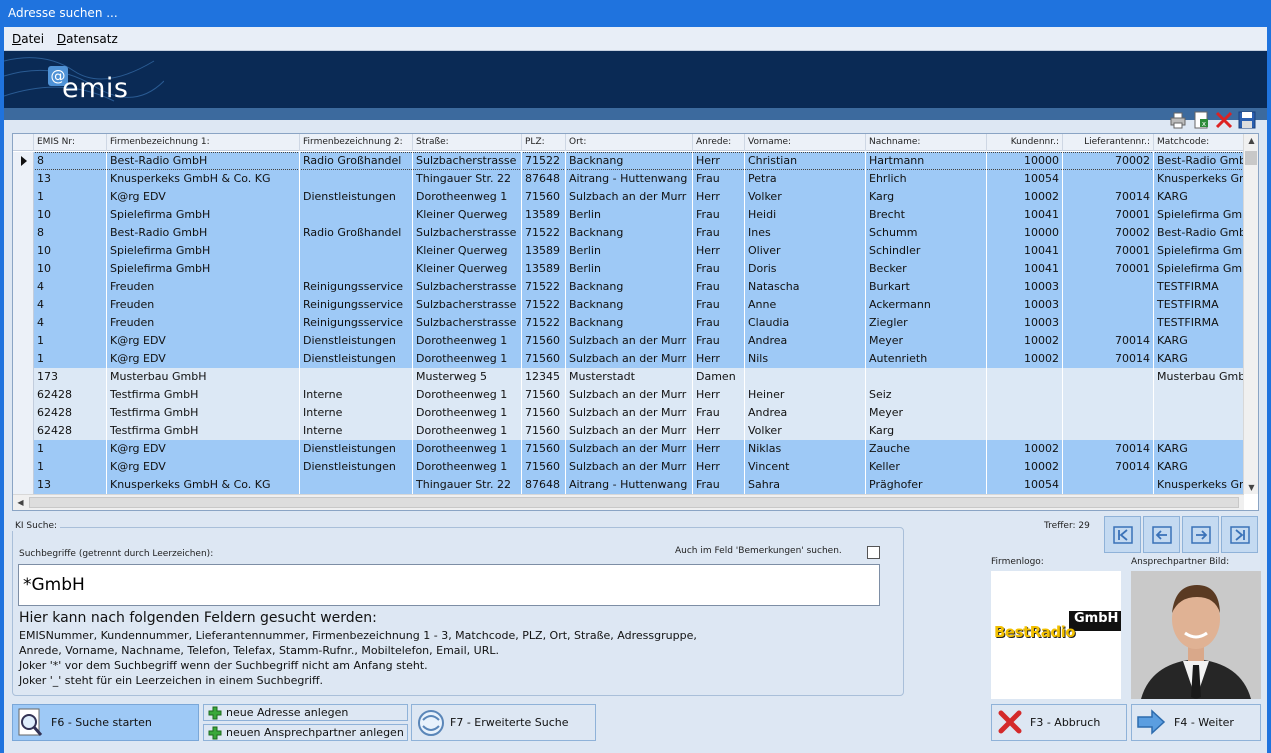 The width and height of the screenshot is (1271, 753). Describe the element at coordinates (1108, 377) in the screenshot. I see `cell-lieferant` at that location.